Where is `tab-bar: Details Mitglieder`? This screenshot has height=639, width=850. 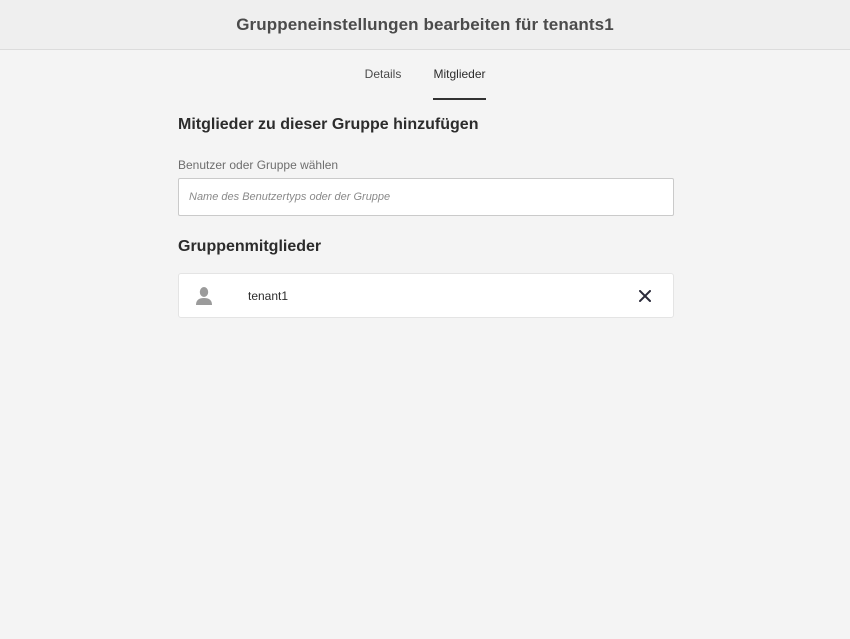
tab-bar: Details Mitglieder is located at coordinates (425, 75).